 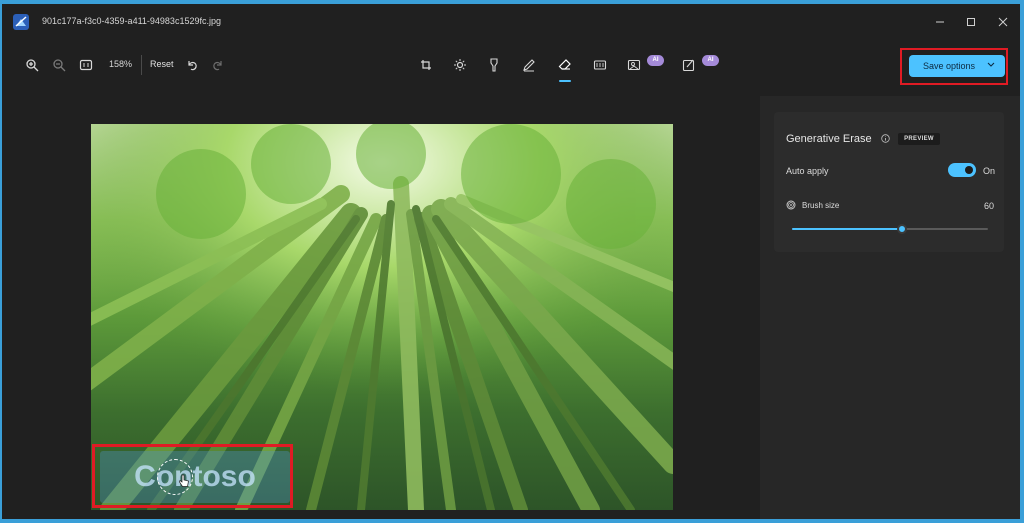 I want to click on slider-thumb, so click(x=901, y=229).